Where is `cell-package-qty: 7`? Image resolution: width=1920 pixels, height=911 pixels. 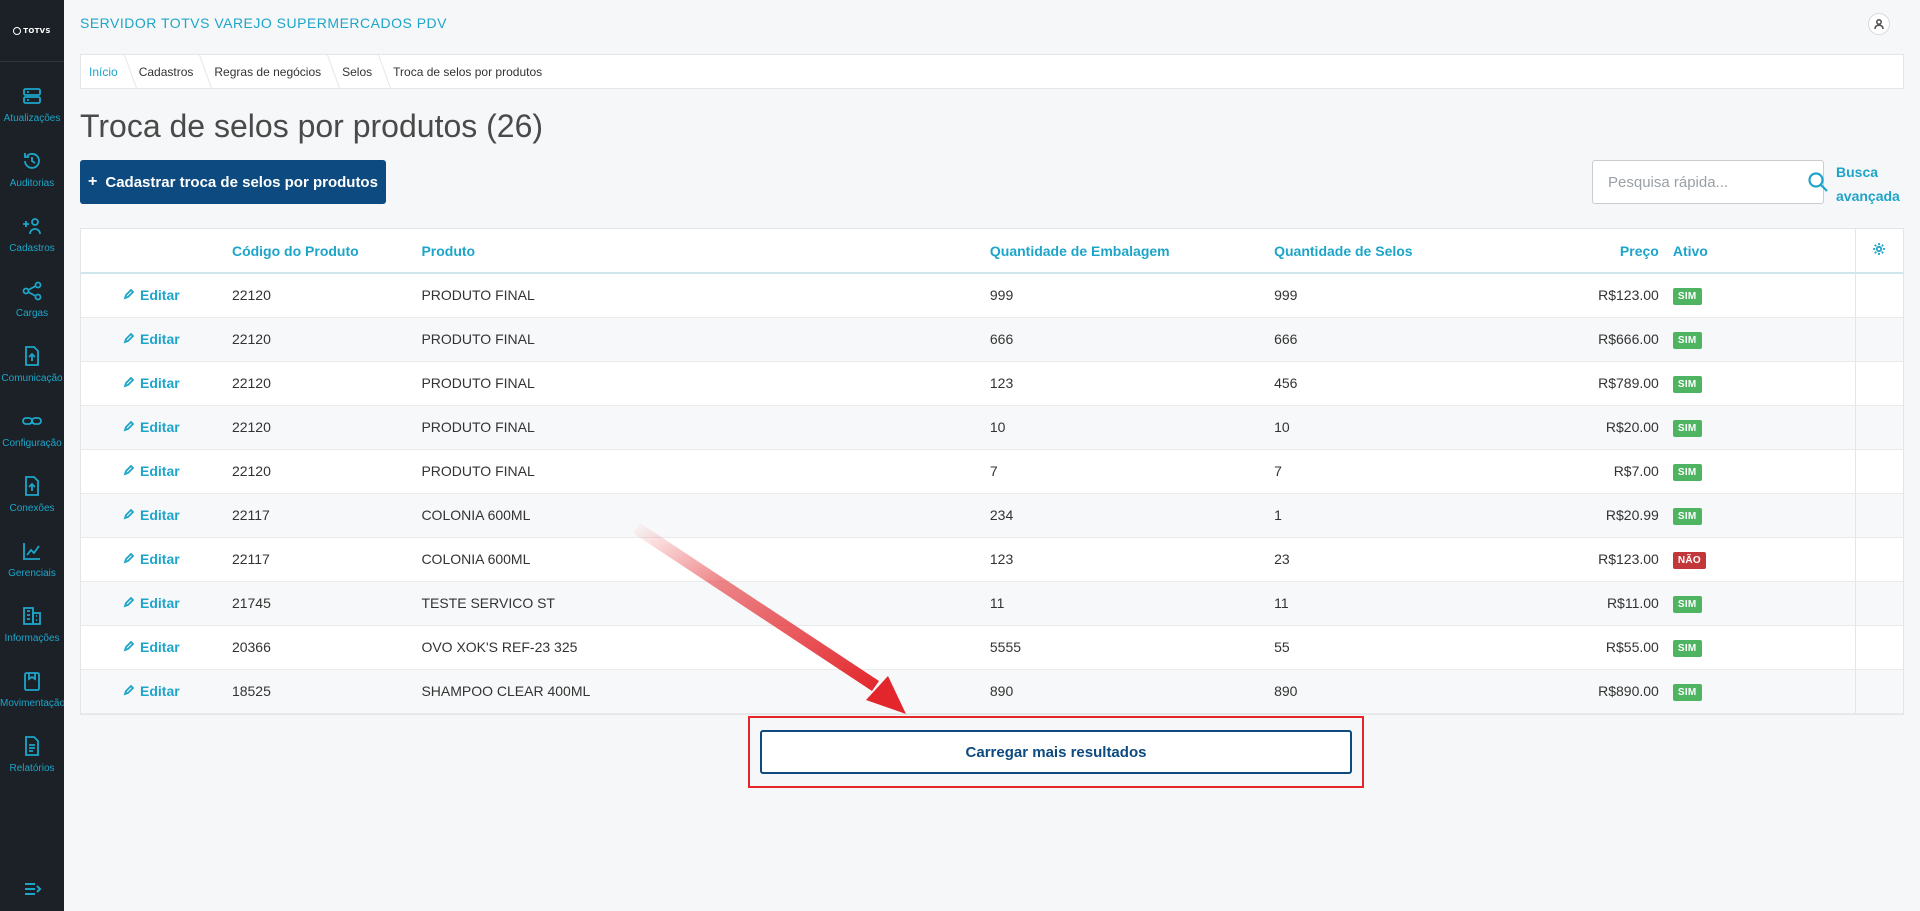 cell-package-qty: 7 is located at coordinates (1132, 471).